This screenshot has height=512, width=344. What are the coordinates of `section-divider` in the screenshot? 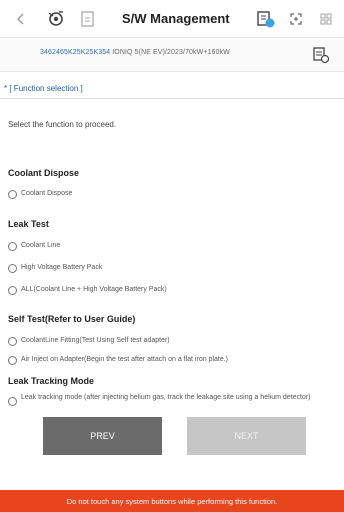 It's located at (172, 98).